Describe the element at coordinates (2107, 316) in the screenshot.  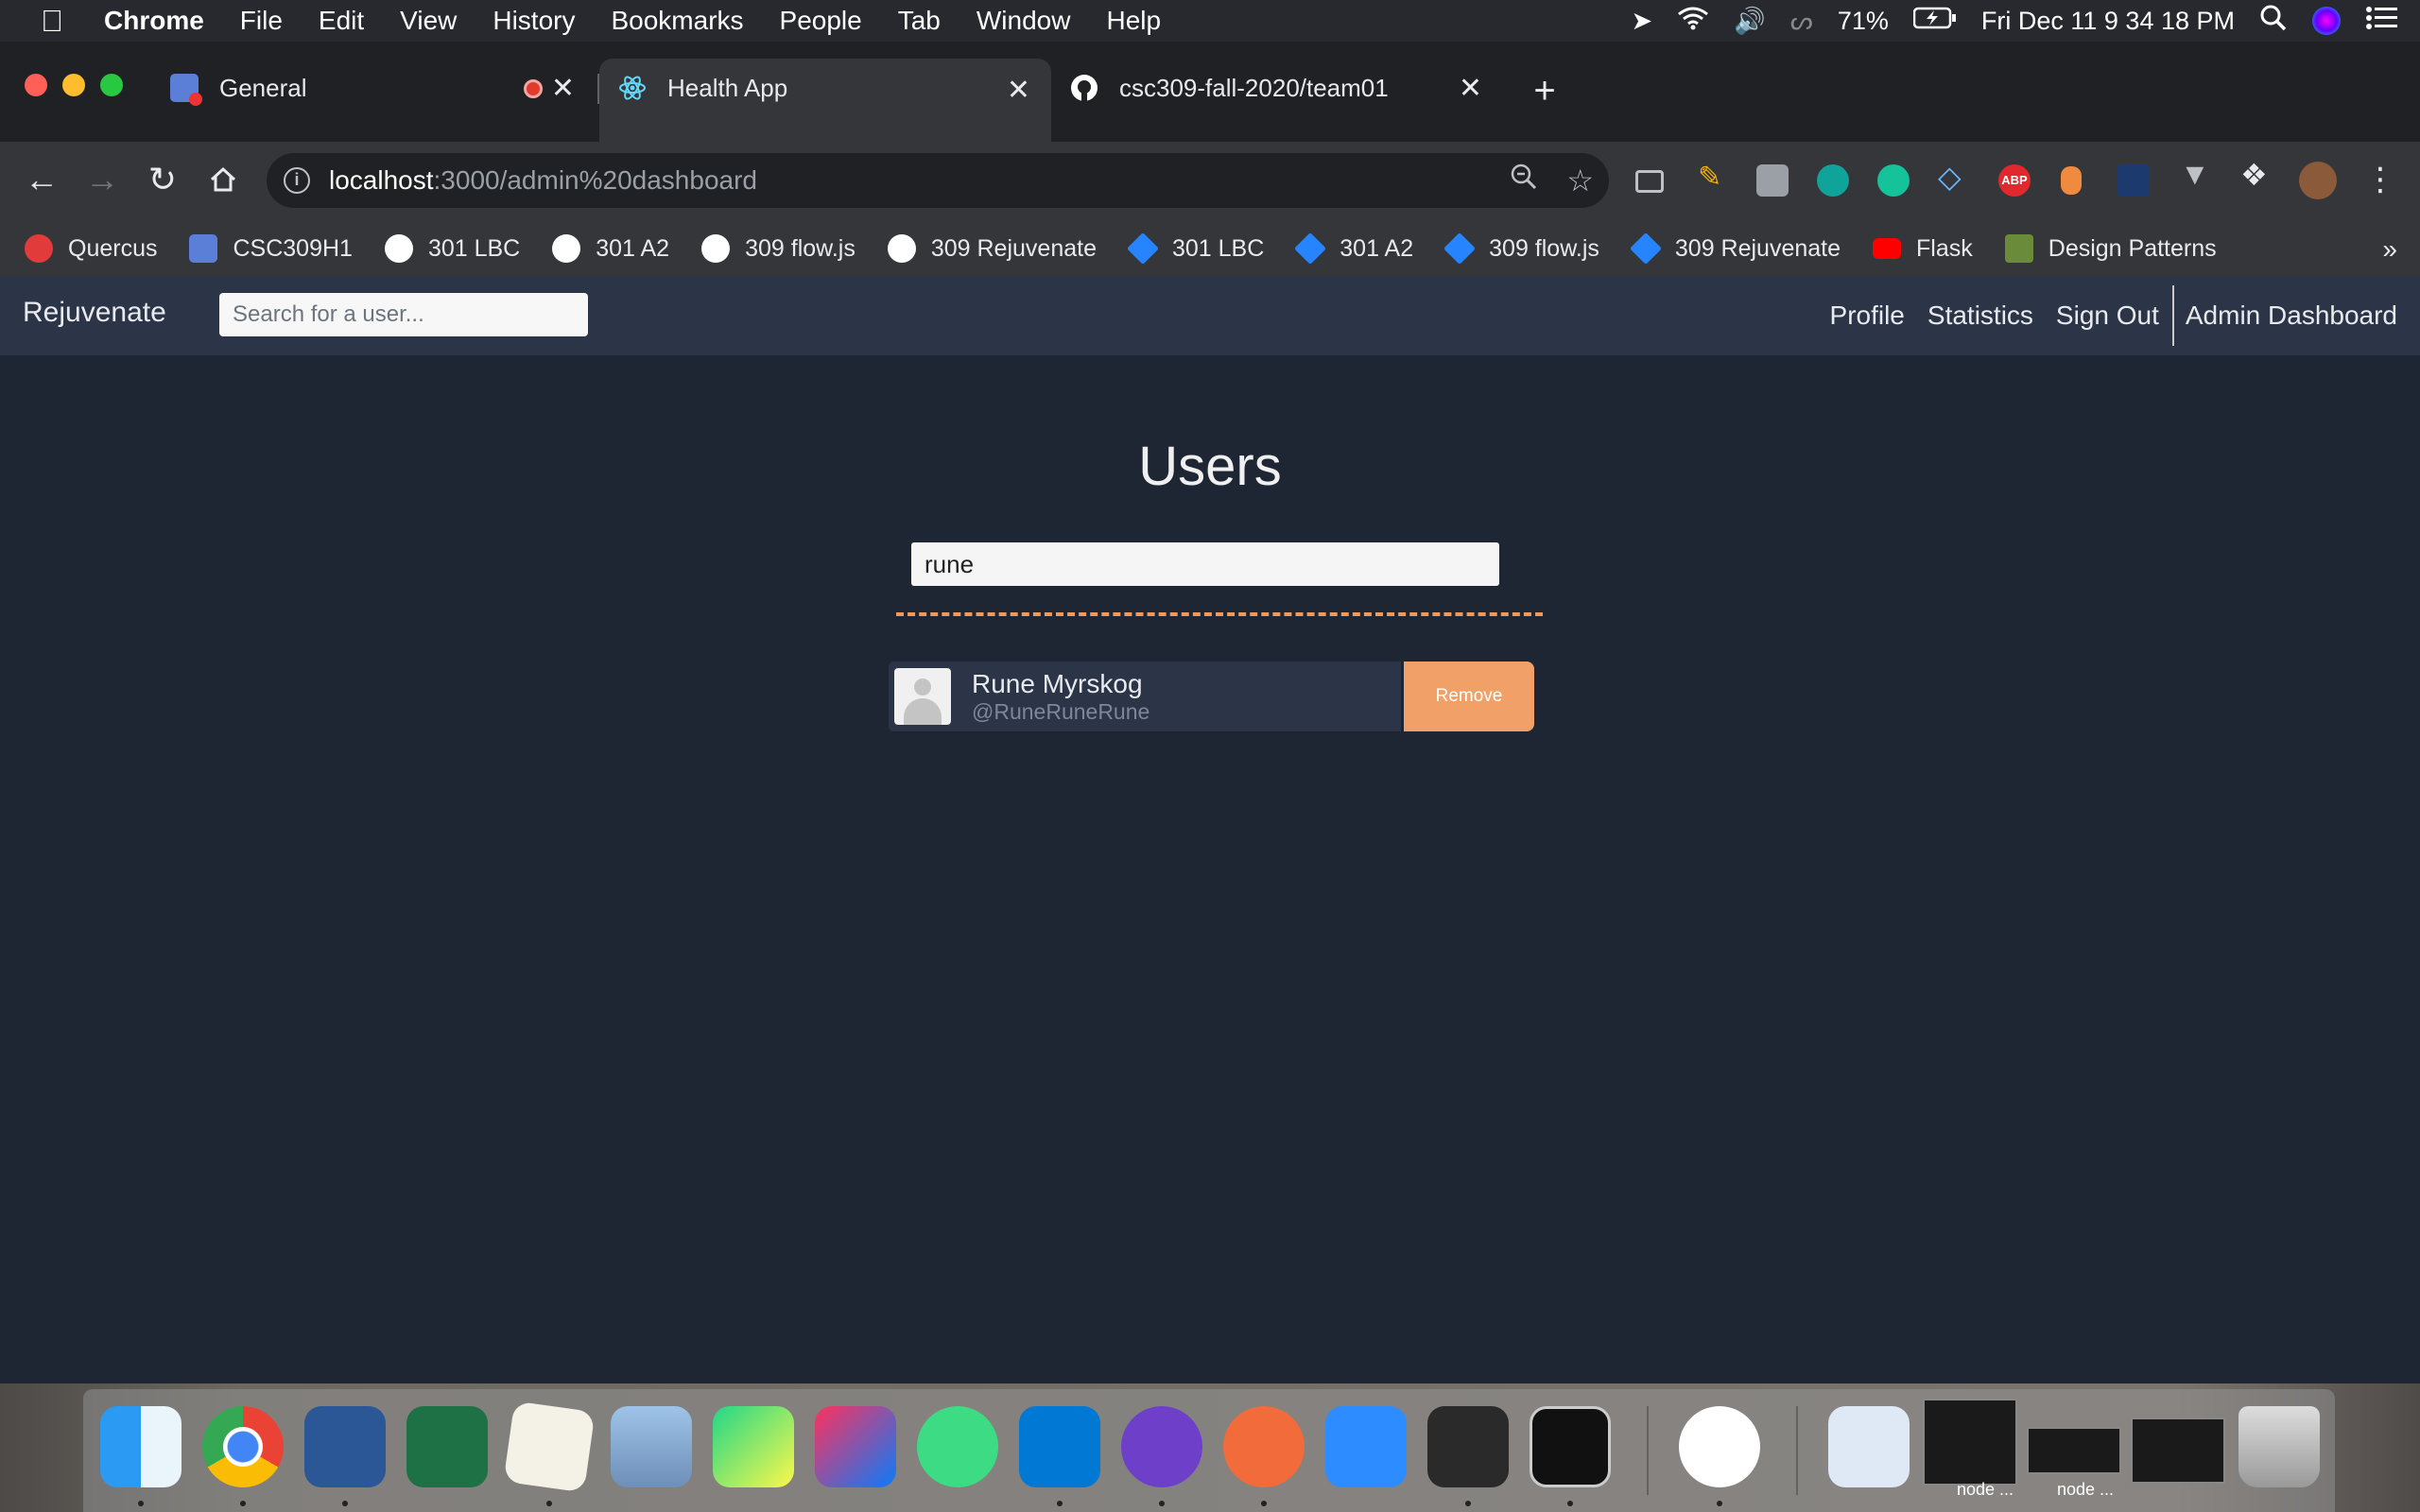
I see `nav-sign-out-link: Sign Out` at that location.